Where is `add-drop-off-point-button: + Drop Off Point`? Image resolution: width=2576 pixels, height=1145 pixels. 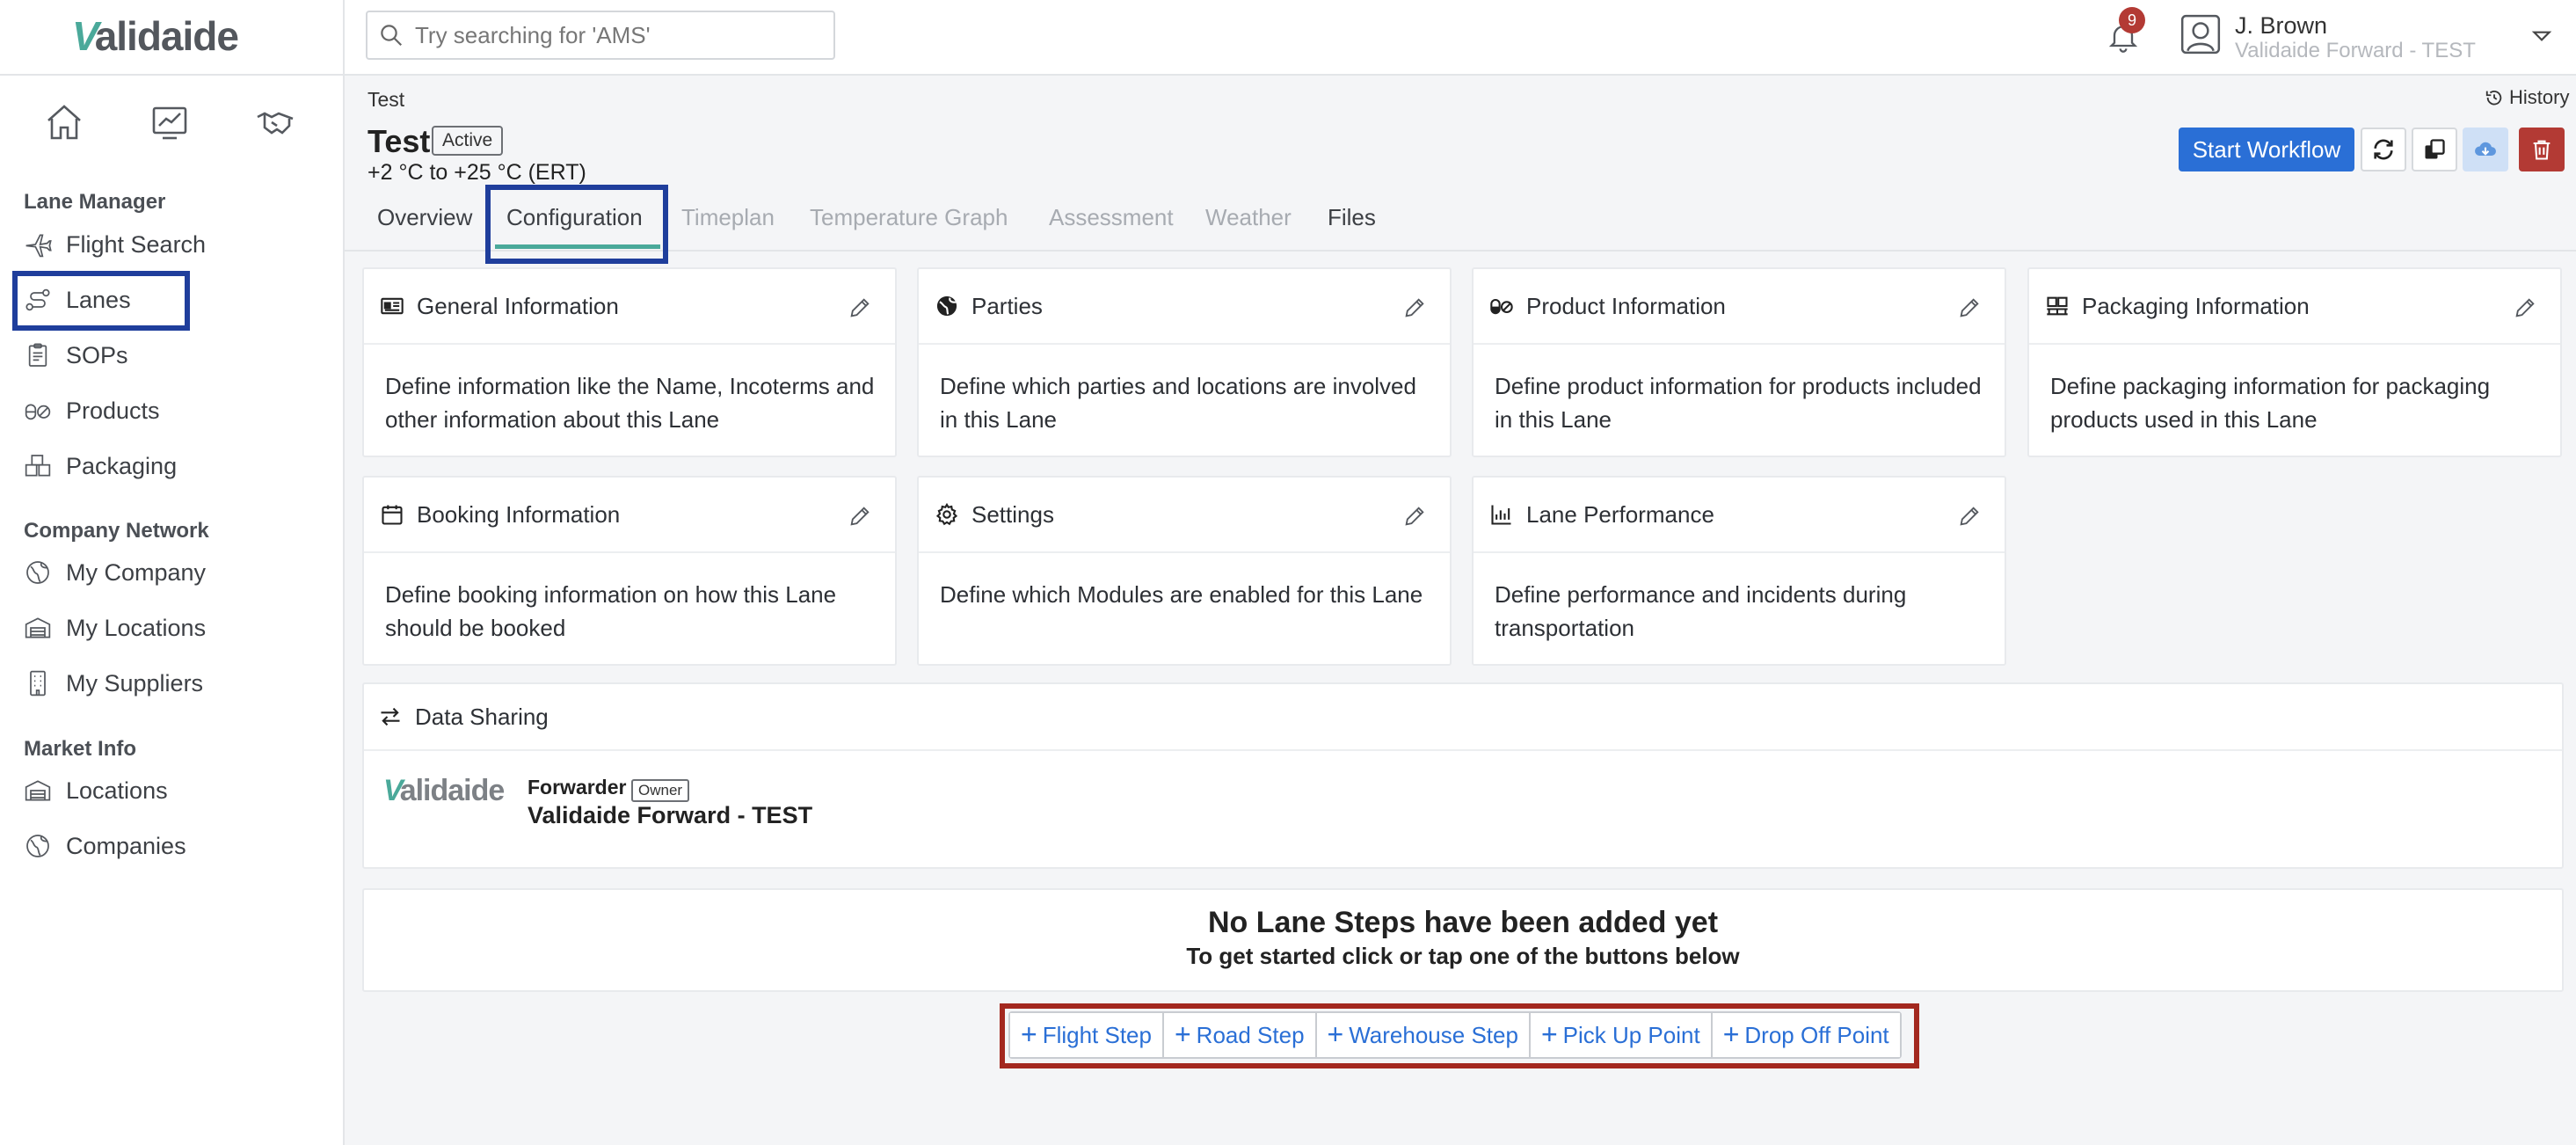
add-drop-off-point-button: + Drop Off Point is located at coordinates (1806, 1035).